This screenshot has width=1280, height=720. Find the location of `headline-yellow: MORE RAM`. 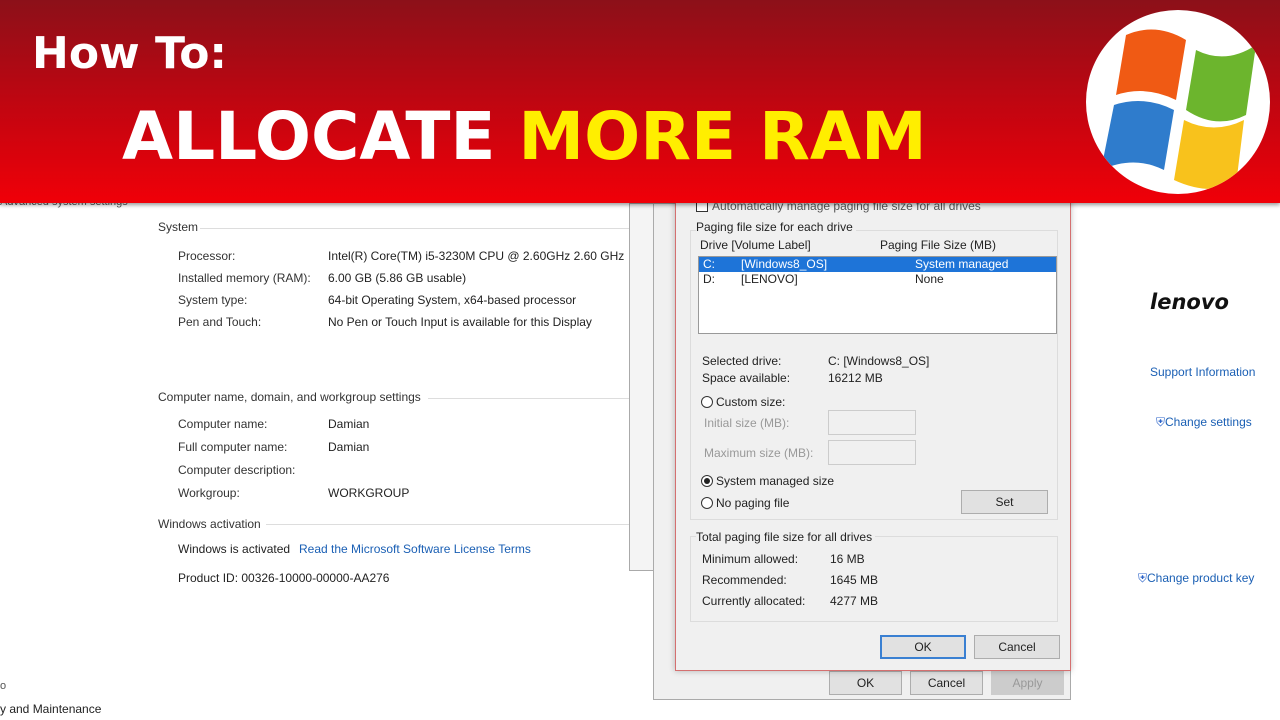

headline-yellow: MORE RAM is located at coordinates (722, 136).